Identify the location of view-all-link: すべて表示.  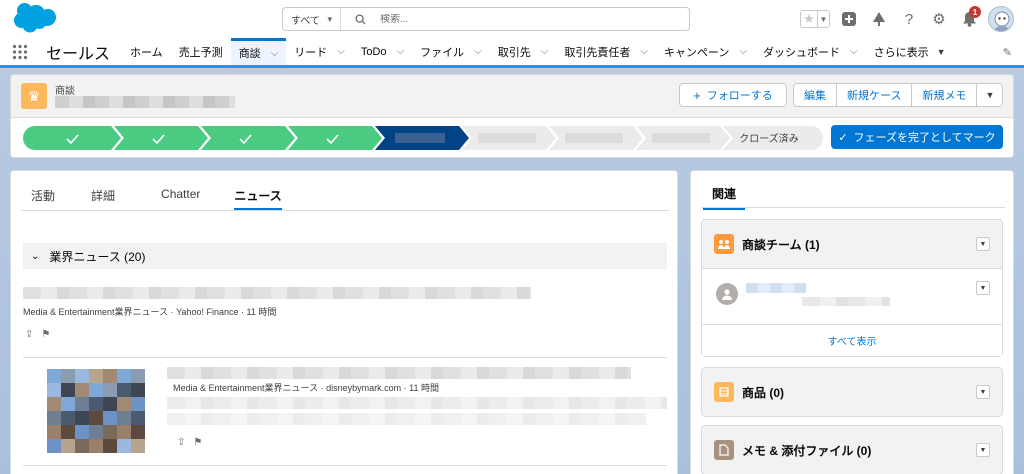
(852, 340).